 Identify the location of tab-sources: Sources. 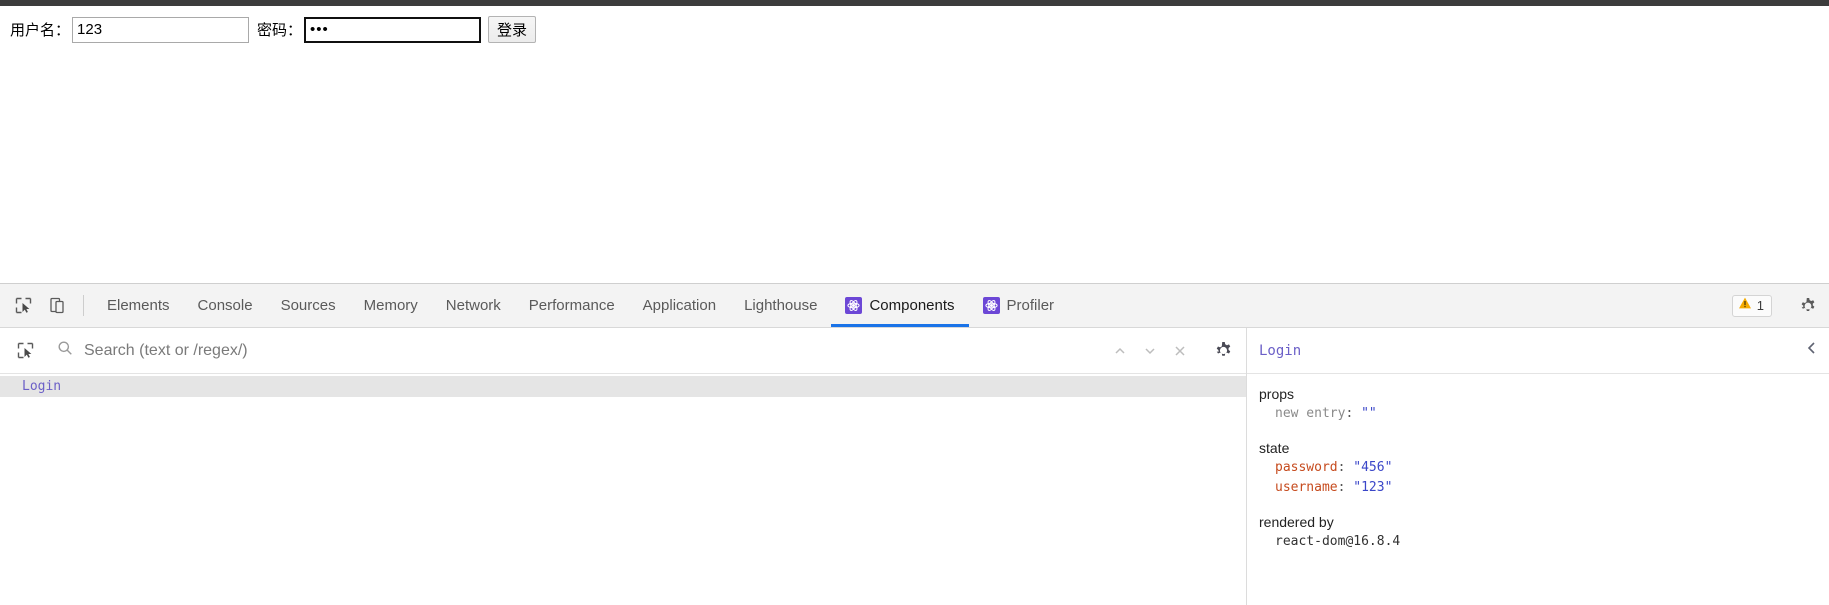
(308, 305).